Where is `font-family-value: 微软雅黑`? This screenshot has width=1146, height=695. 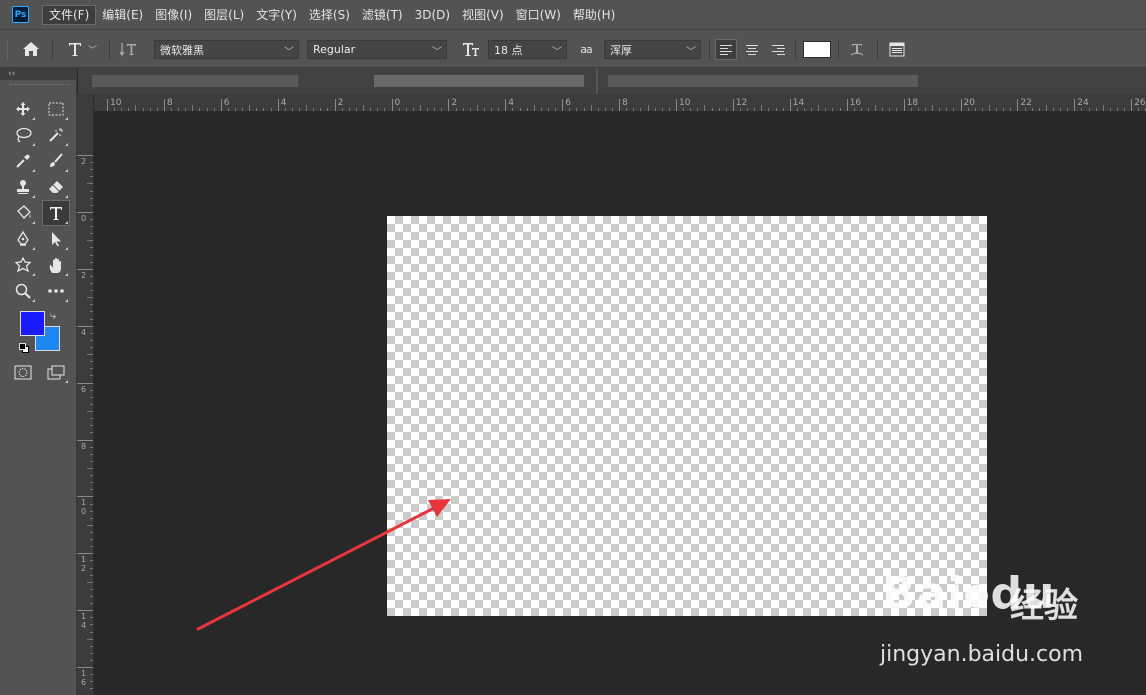
font-family-value: 微软雅黑 is located at coordinates (182, 50).